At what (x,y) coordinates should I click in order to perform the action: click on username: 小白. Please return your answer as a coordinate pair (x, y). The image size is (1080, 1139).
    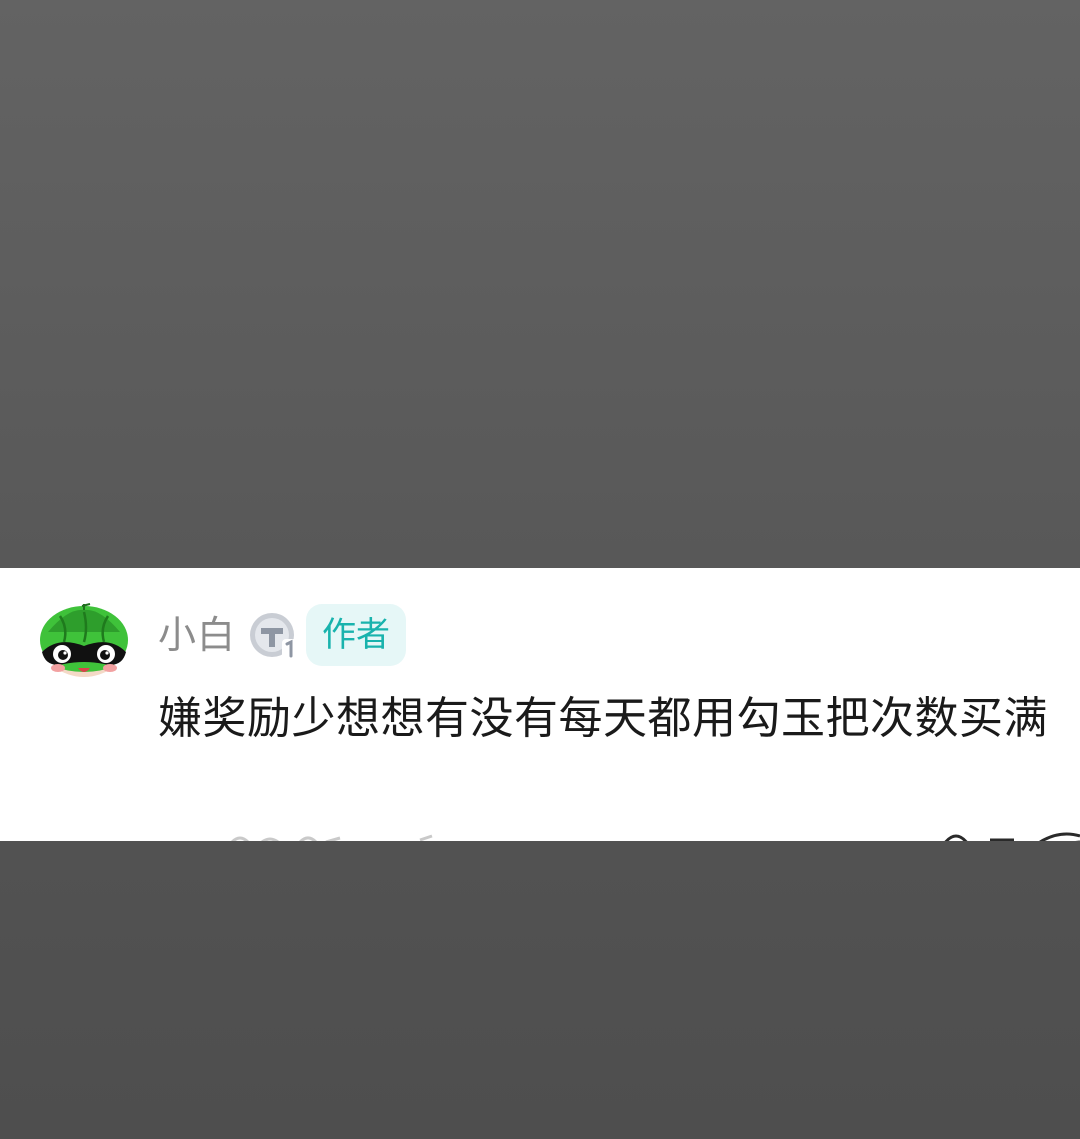
    Looking at the image, I should click on (197, 635).